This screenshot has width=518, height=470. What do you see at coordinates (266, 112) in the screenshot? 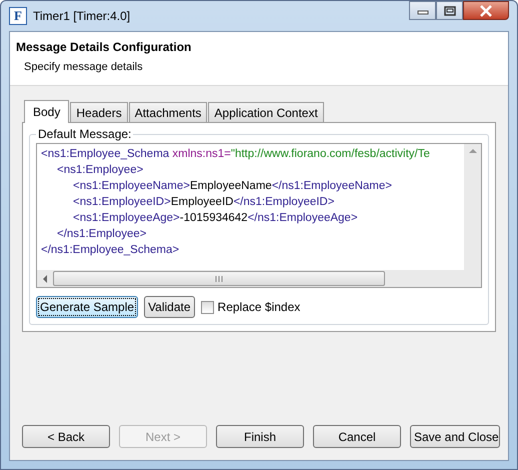
I see `tab: Application Context` at bounding box center [266, 112].